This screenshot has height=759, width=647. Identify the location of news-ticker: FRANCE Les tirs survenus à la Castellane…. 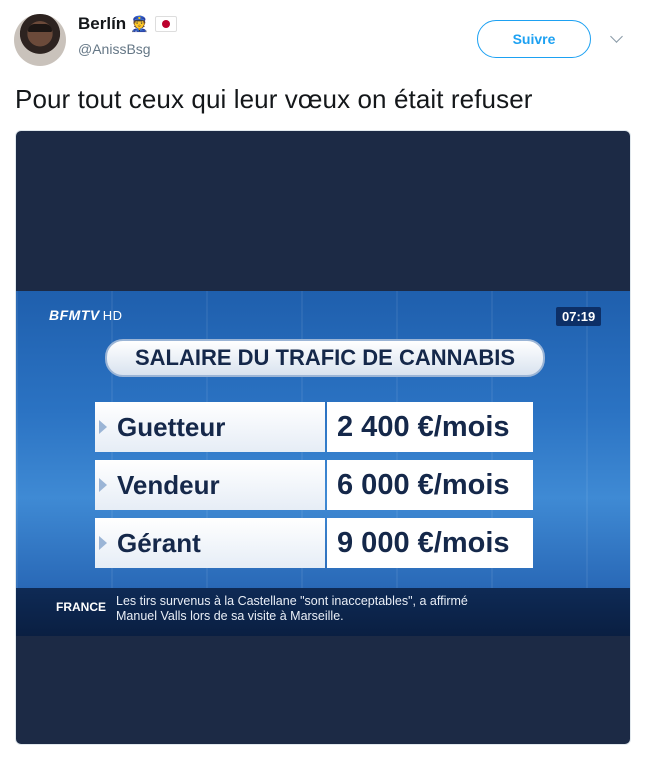
(323, 612).